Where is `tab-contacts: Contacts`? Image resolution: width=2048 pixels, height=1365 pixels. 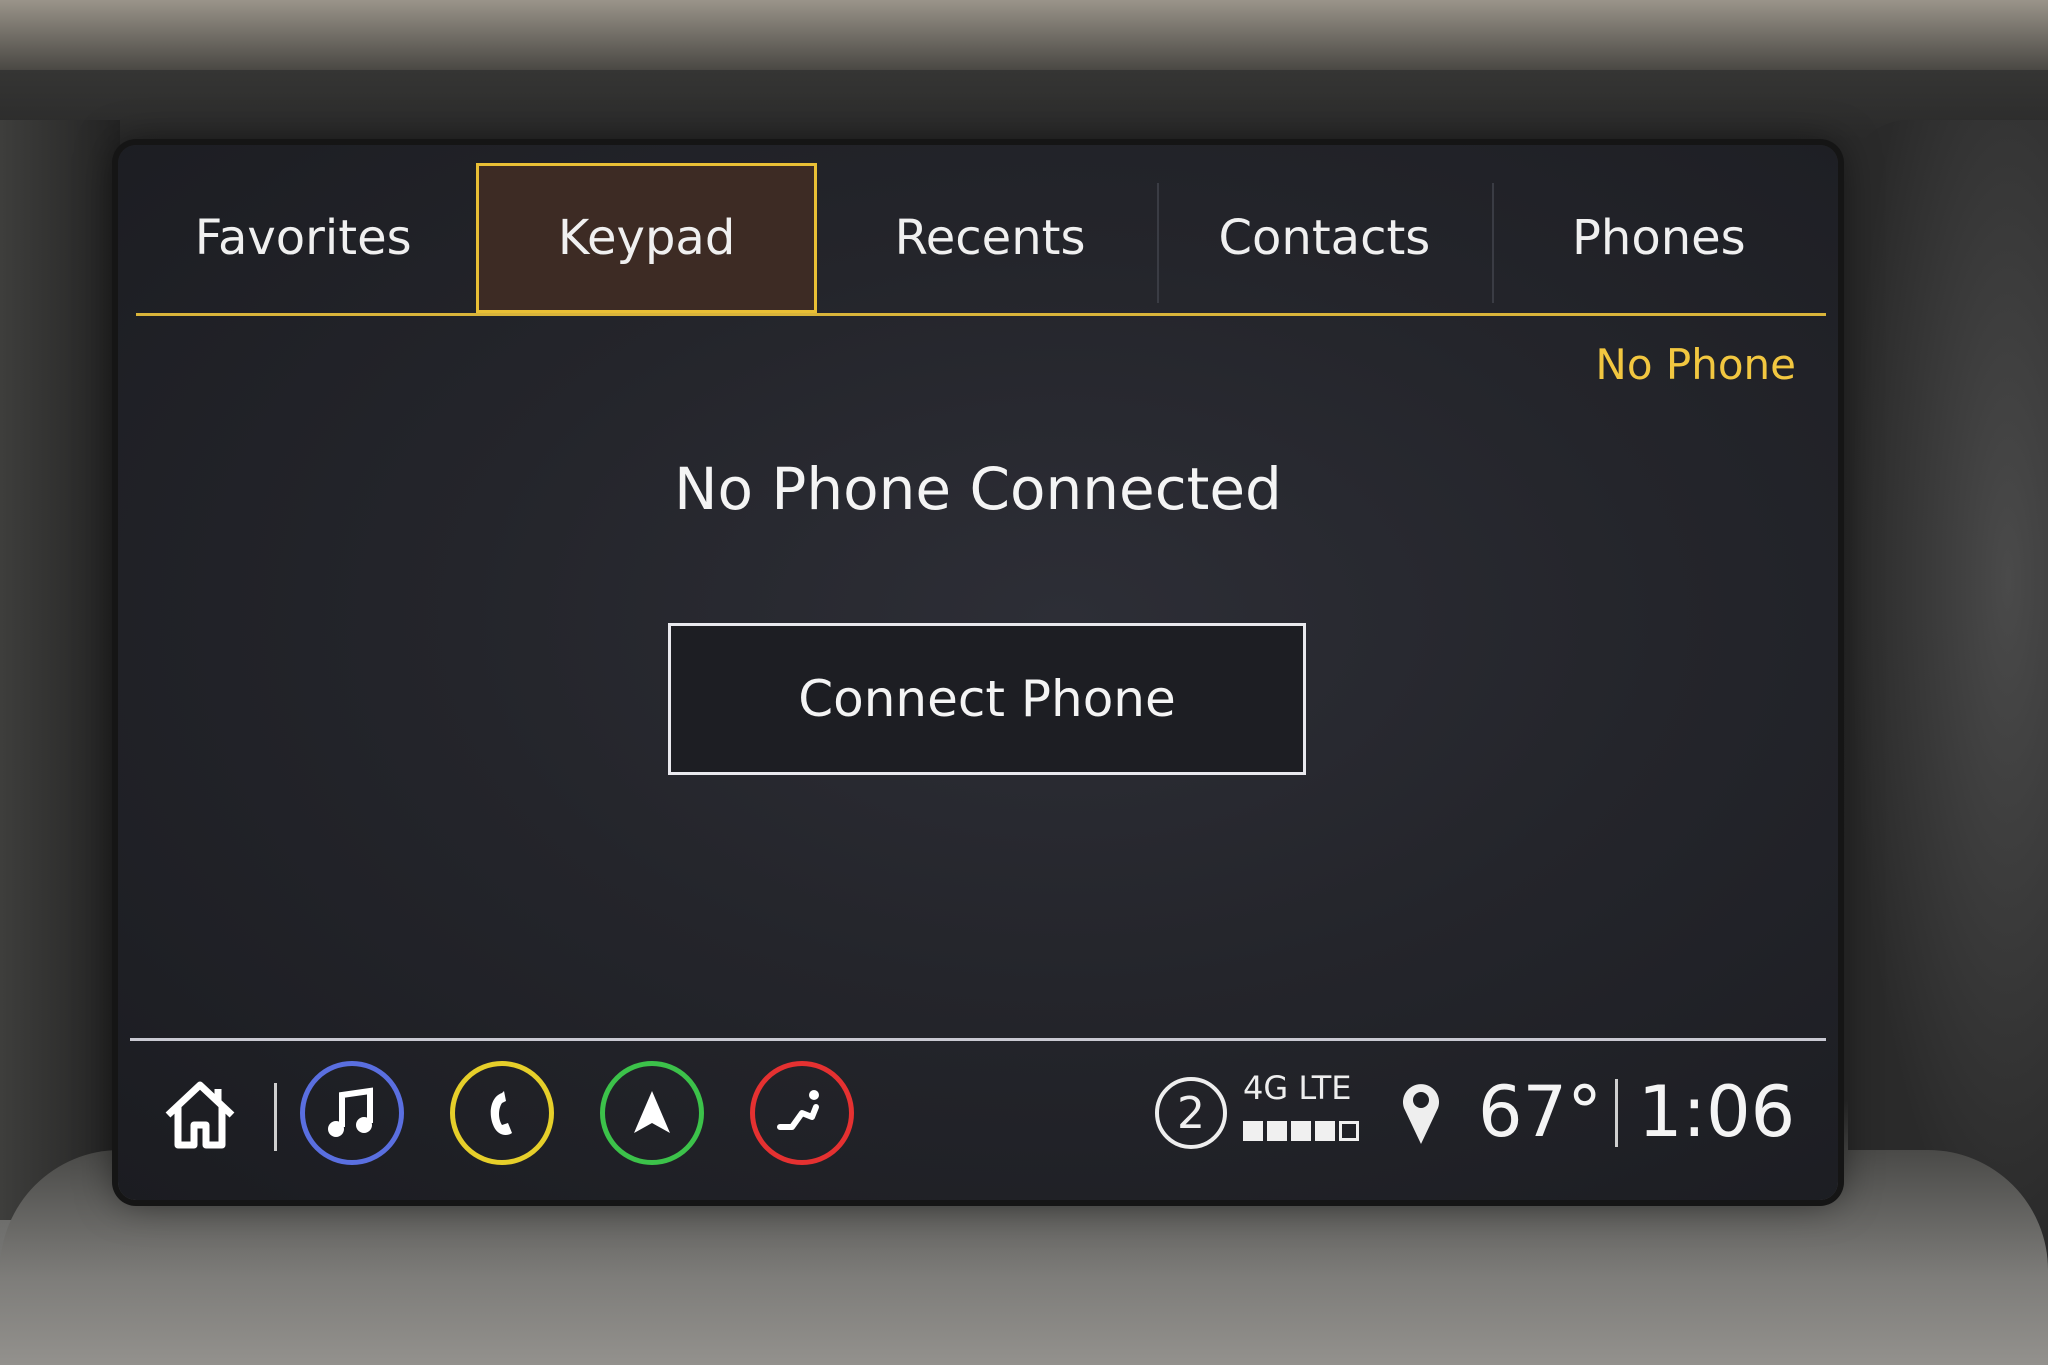 tab-contacts: Contacts is located at coordinates (1324, 238).